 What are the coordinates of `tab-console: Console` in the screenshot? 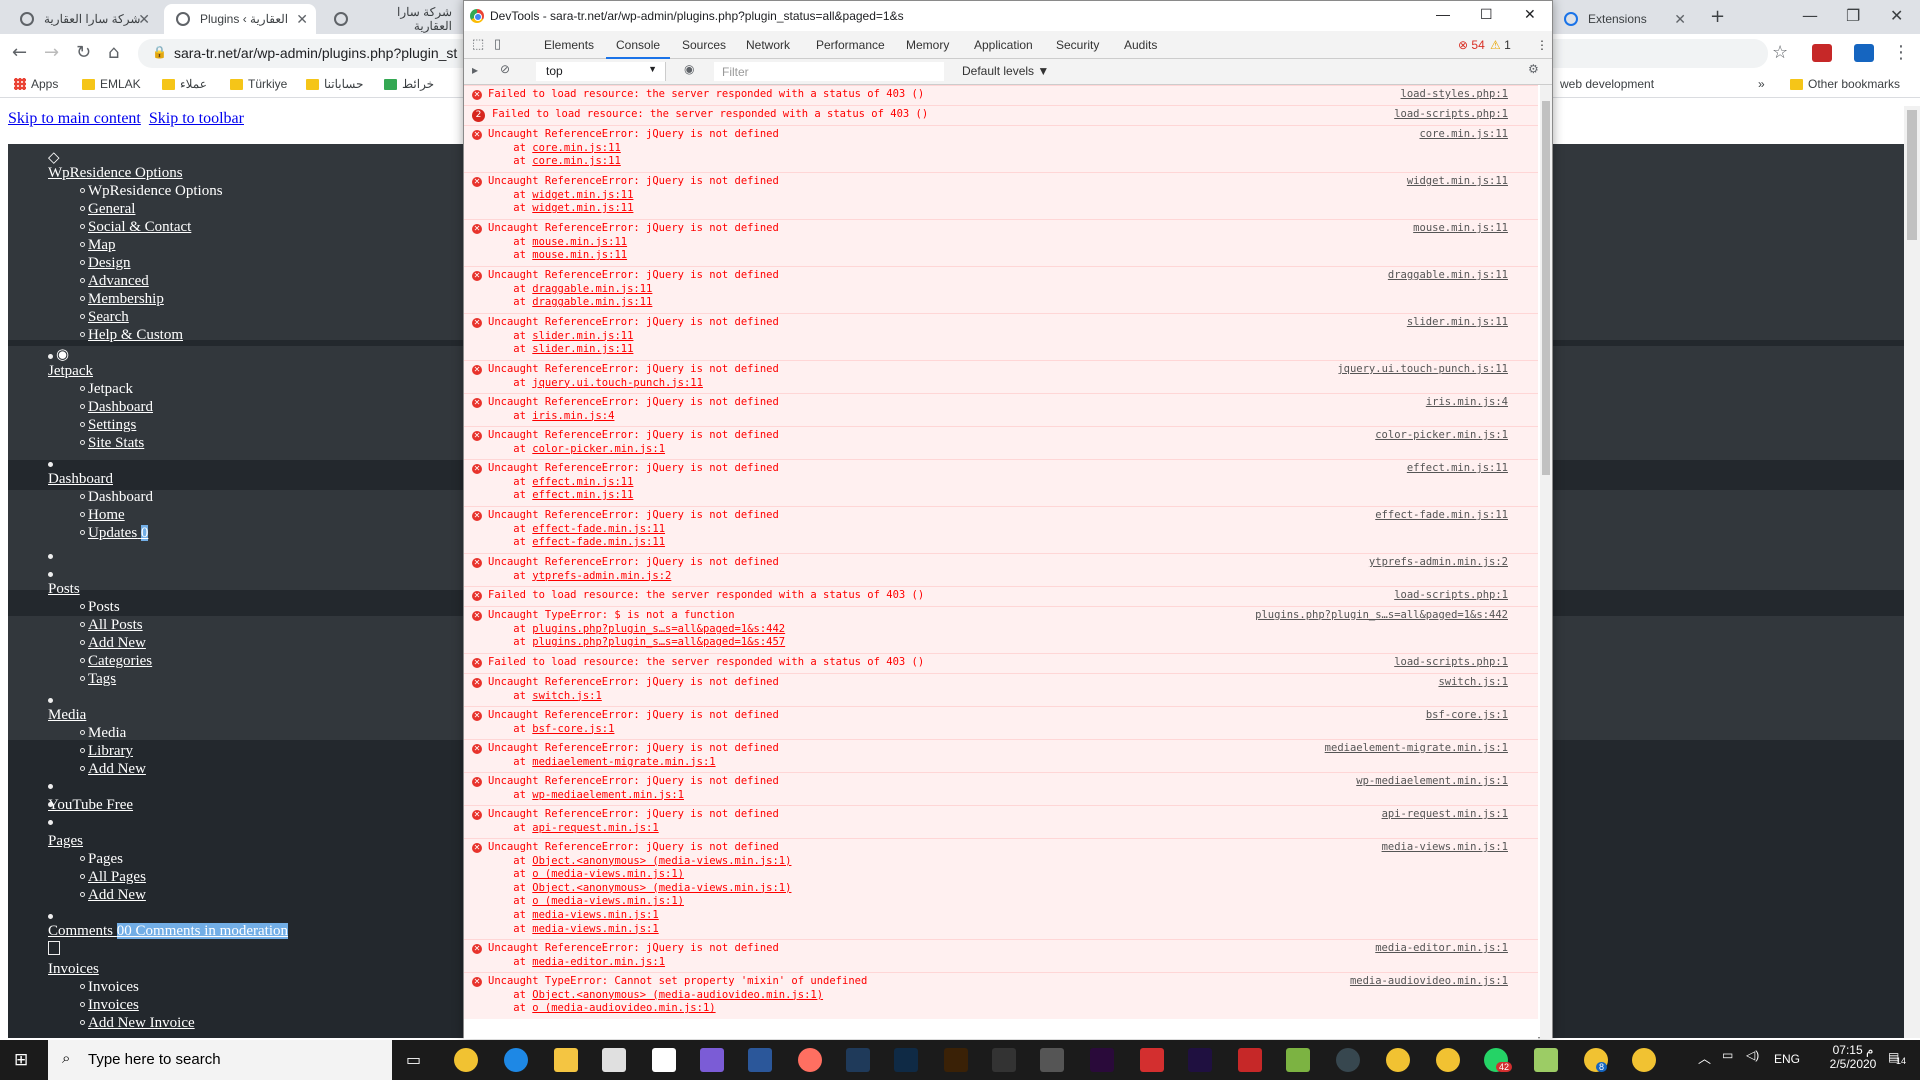 It's located at (638, 45).